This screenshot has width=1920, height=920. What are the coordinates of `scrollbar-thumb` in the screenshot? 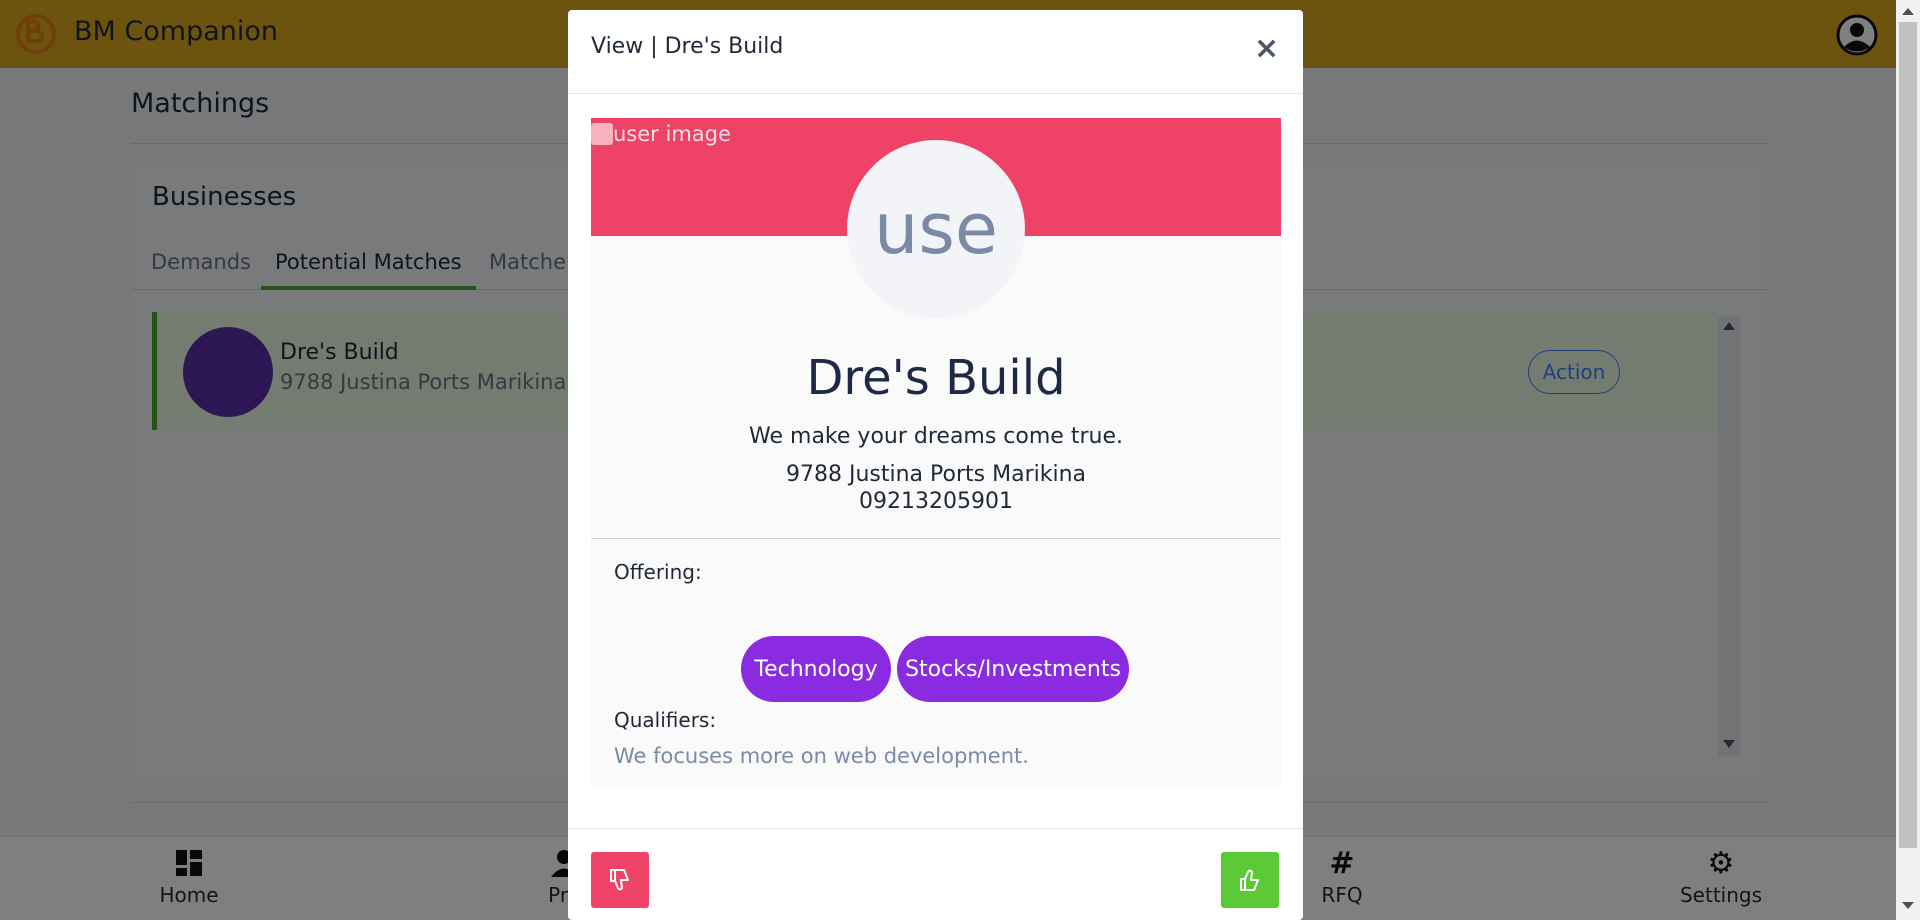 It's located at (1908, 435).